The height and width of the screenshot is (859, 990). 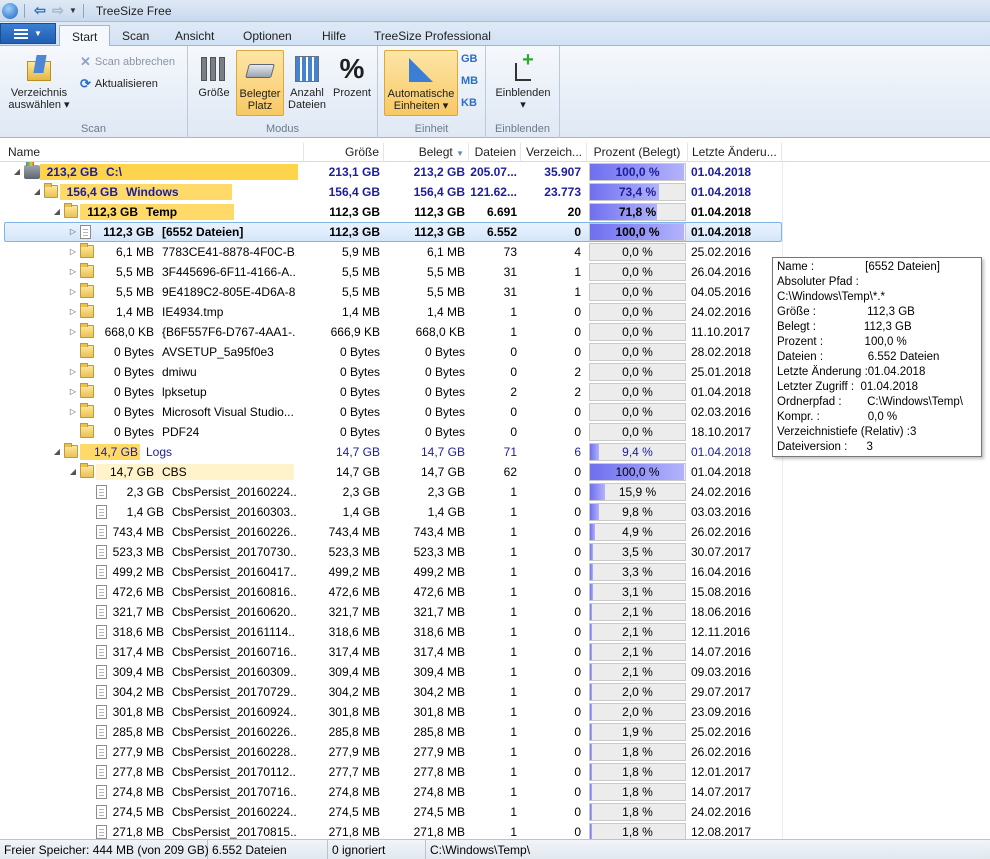 What do you see at coordinates (523, 83) in the screenshot?
I see `show-button: + Einblenden ▾` at bounding box center [523, 83].